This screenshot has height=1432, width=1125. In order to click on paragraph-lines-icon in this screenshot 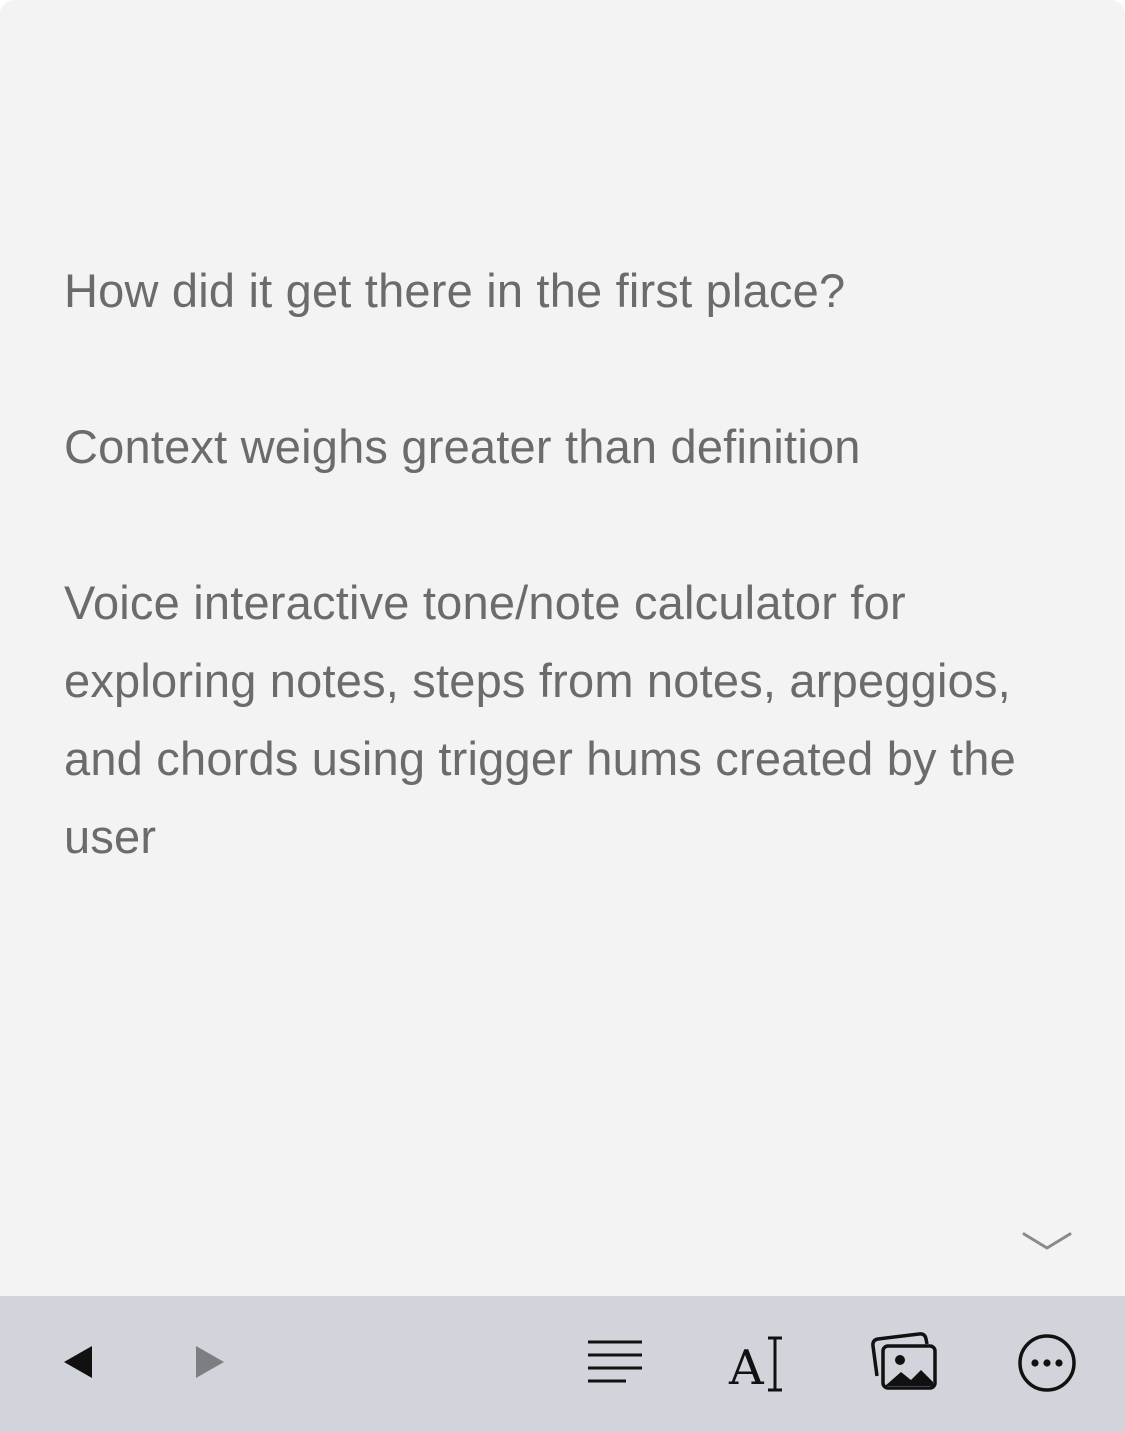, I will do `click(615, 1361)`.